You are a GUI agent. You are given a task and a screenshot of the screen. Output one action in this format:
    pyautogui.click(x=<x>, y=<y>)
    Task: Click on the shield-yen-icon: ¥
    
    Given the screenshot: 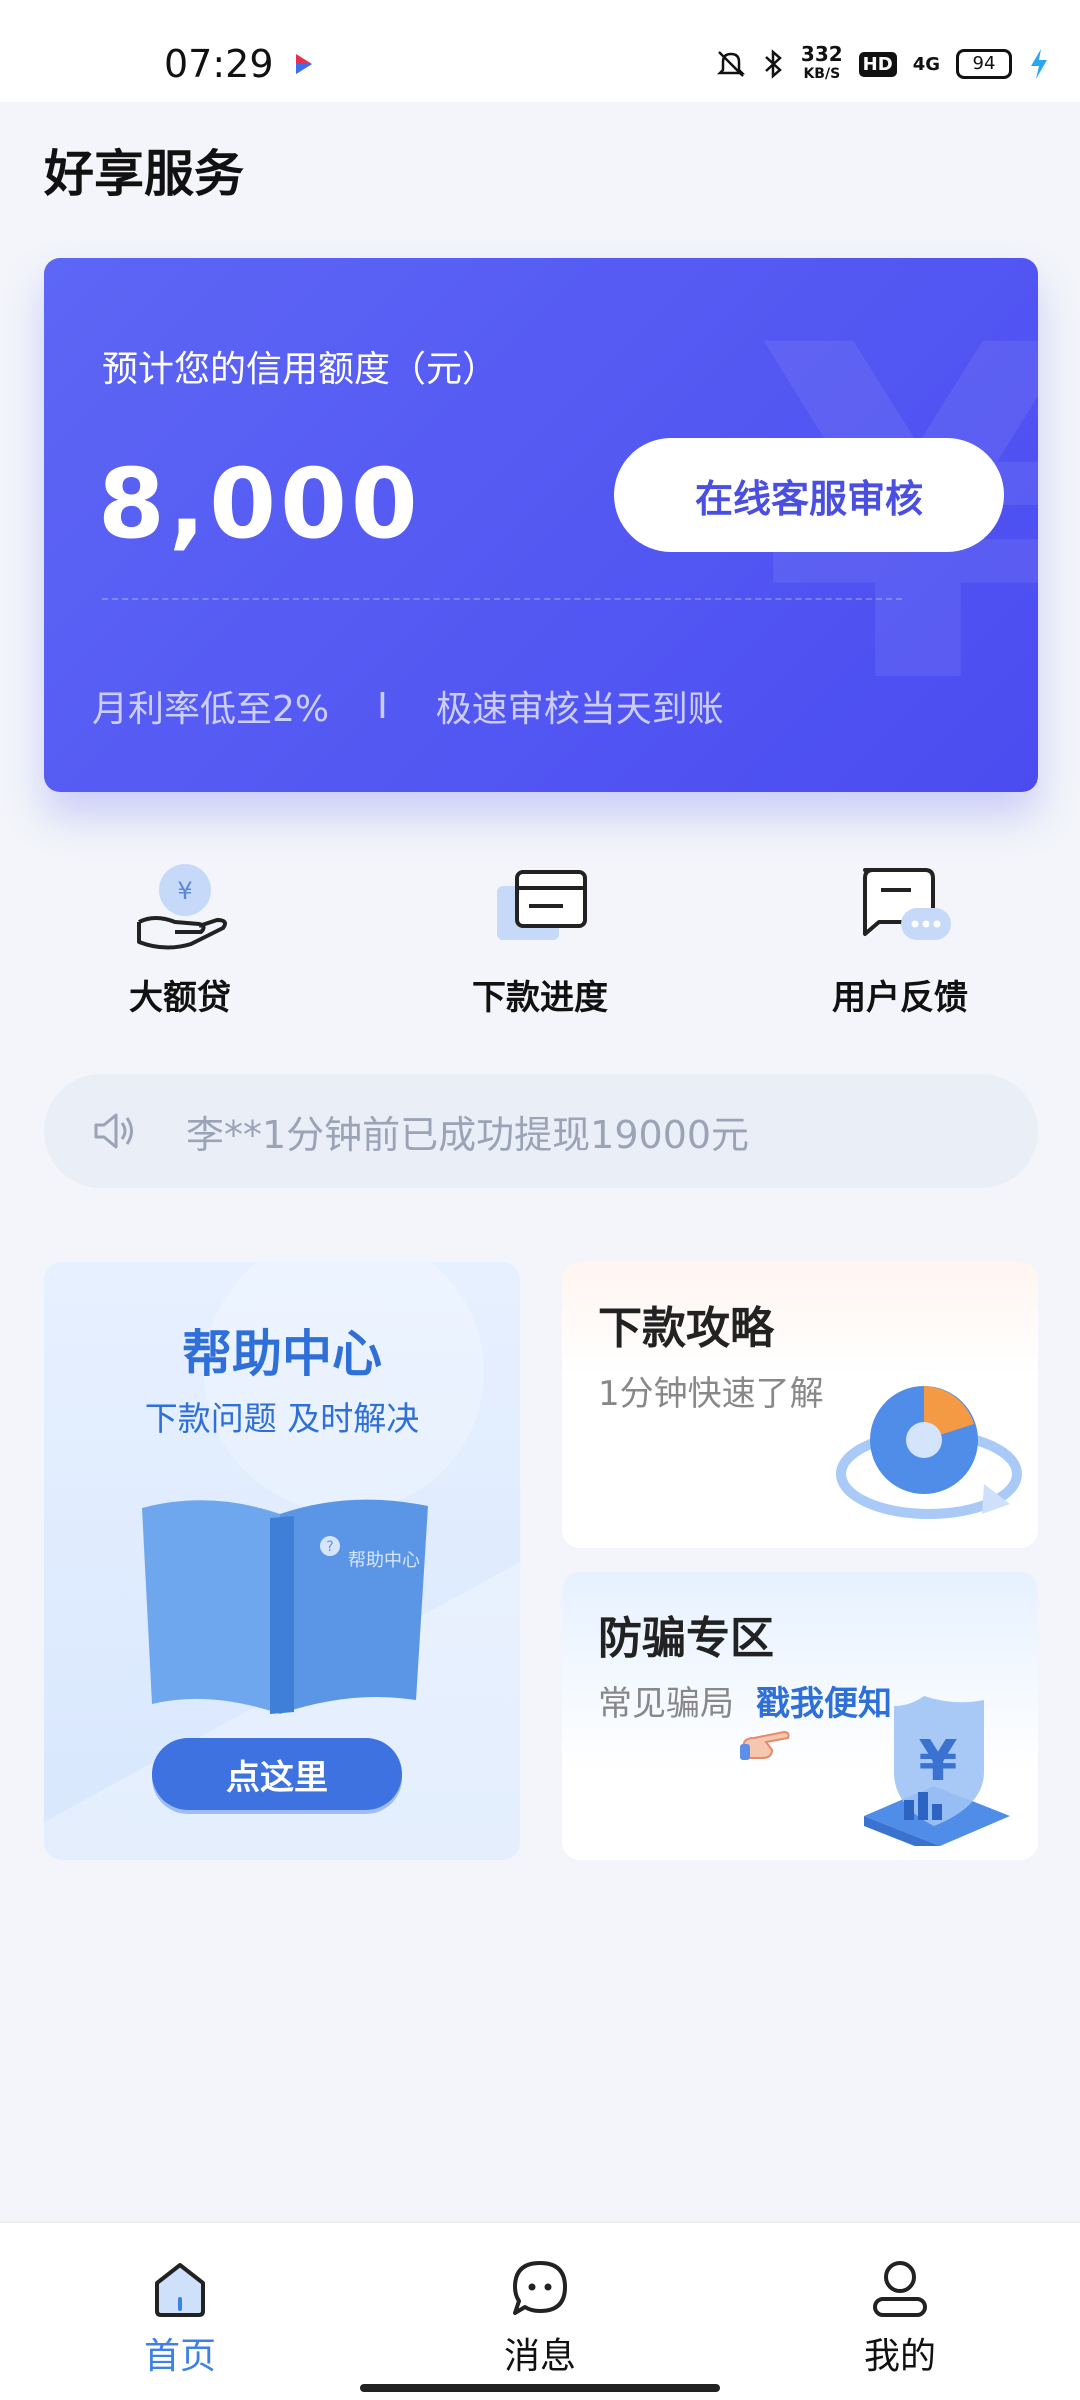 What is the action you would take?
    pyautogui.click(x=937, y=1771)
    